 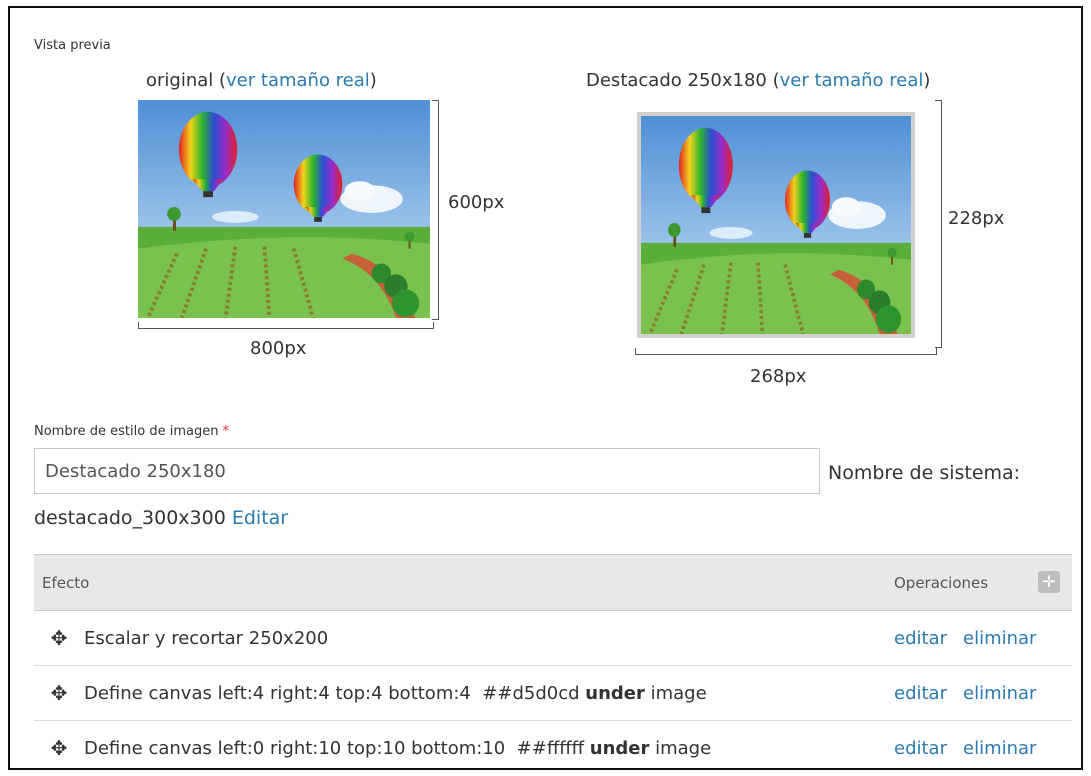 I want to click on original-width-bracket, so click(x=286, y=325).